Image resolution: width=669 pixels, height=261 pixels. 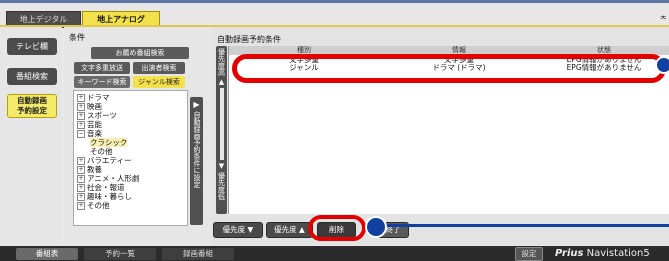 What do you see at coordinates (616, 253) in the screenshot?
I see `brand-rest: Navistation5` at bounding box center [616, 253].